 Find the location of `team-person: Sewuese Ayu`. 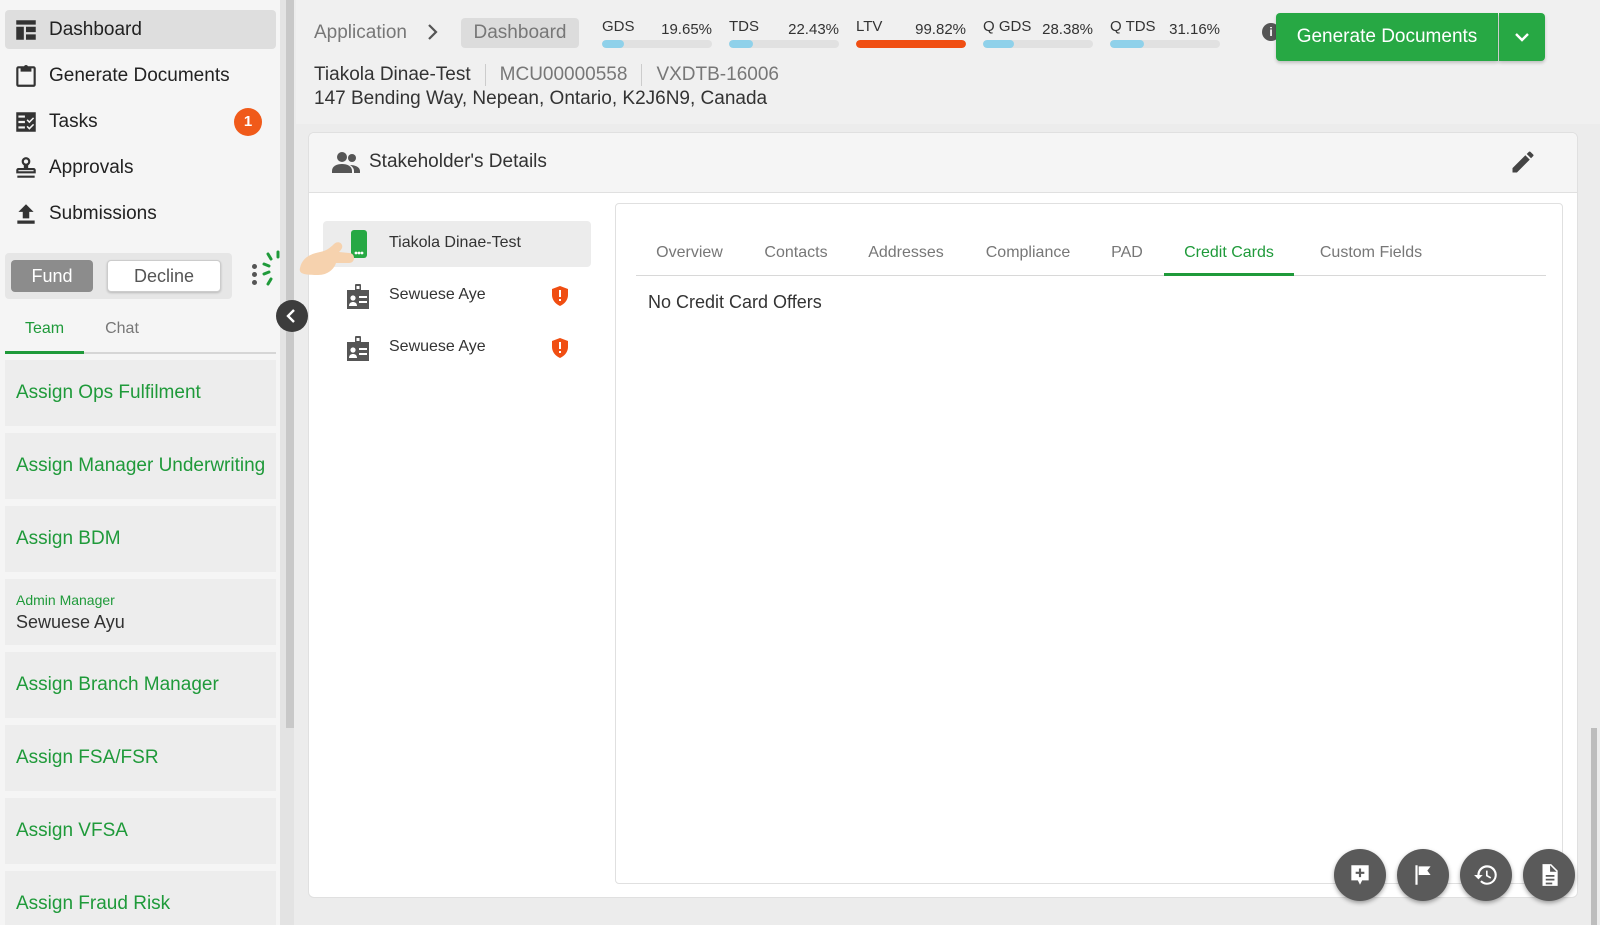

team-person: Sewuese Ayu is located at coordinates (70, 621).